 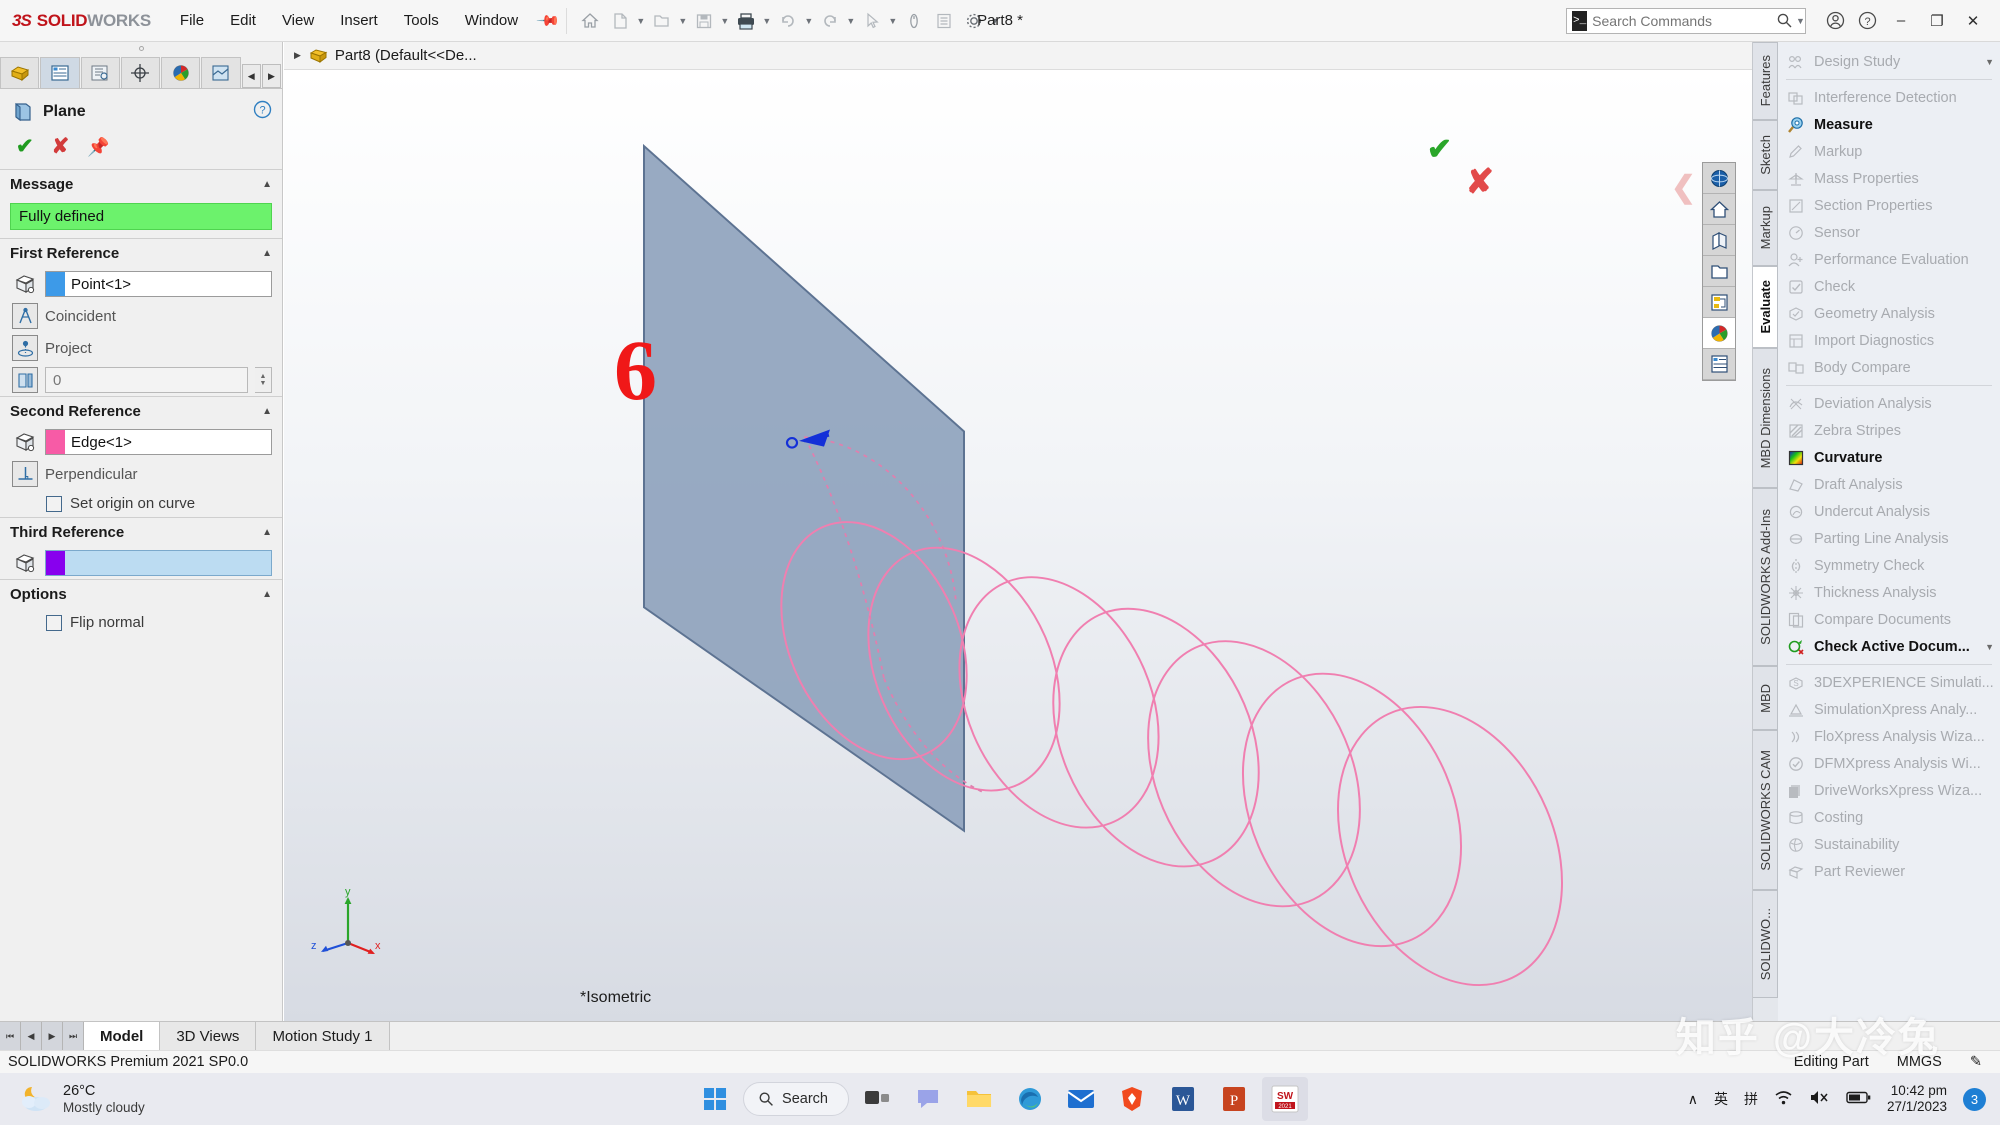 I want to click on tabs-scroll-right-icon: ▶, so click(x=271, y=76).